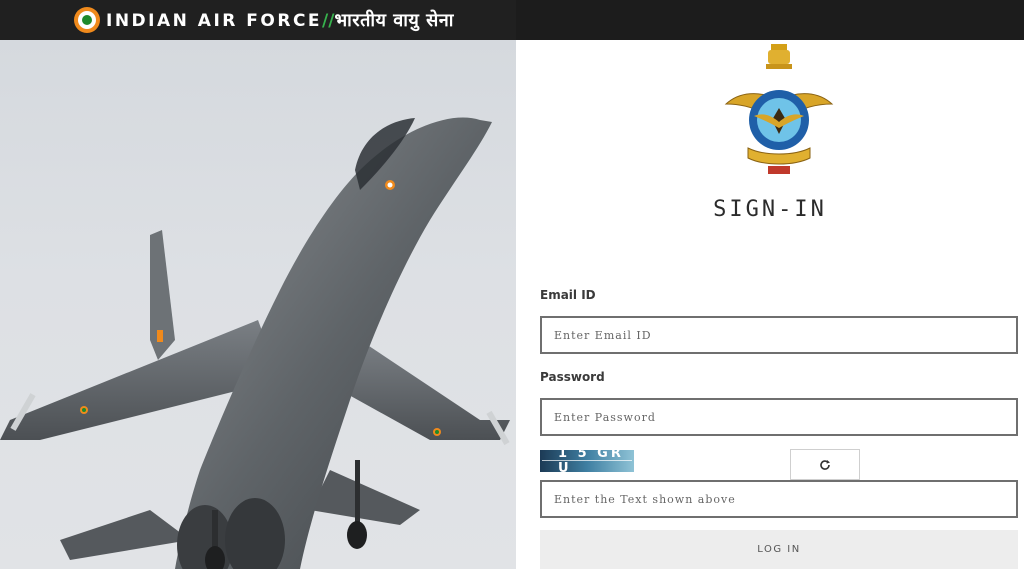  I want to click on email-input, so click(779, 335).